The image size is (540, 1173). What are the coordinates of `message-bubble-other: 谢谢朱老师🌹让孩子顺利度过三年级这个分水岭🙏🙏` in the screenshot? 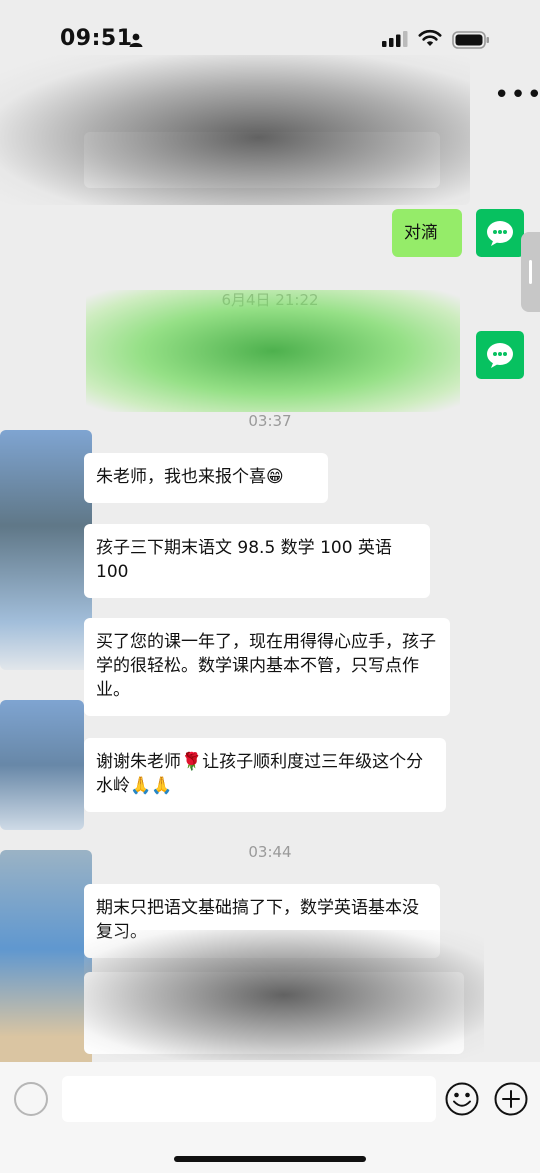 It's located at (265, 775).